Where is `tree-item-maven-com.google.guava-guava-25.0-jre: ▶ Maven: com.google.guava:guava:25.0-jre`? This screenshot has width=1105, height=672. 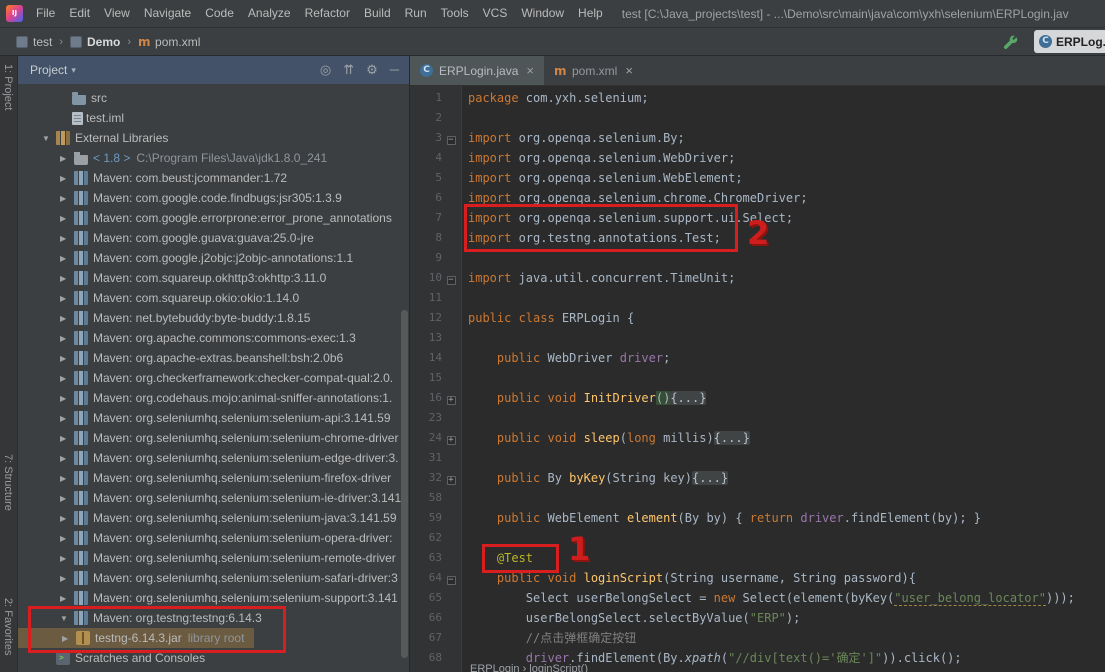 tree-item-maven-com.google.guava-guava-25.0-jre: ▶ Maven: com.google.guava:guava:25.0-jre is located at coordinates (209, 238).